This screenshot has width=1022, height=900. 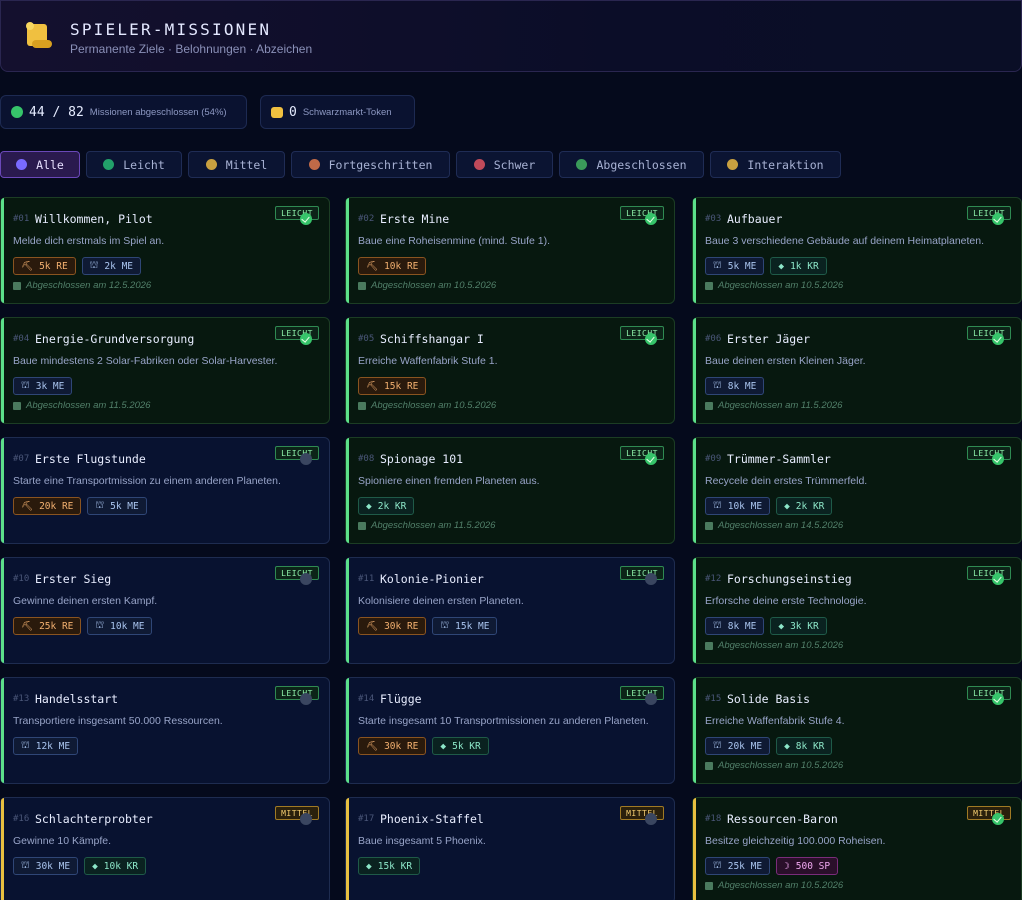 I want to click on filter-schwer: Schwer, so click(x=504, y=164).